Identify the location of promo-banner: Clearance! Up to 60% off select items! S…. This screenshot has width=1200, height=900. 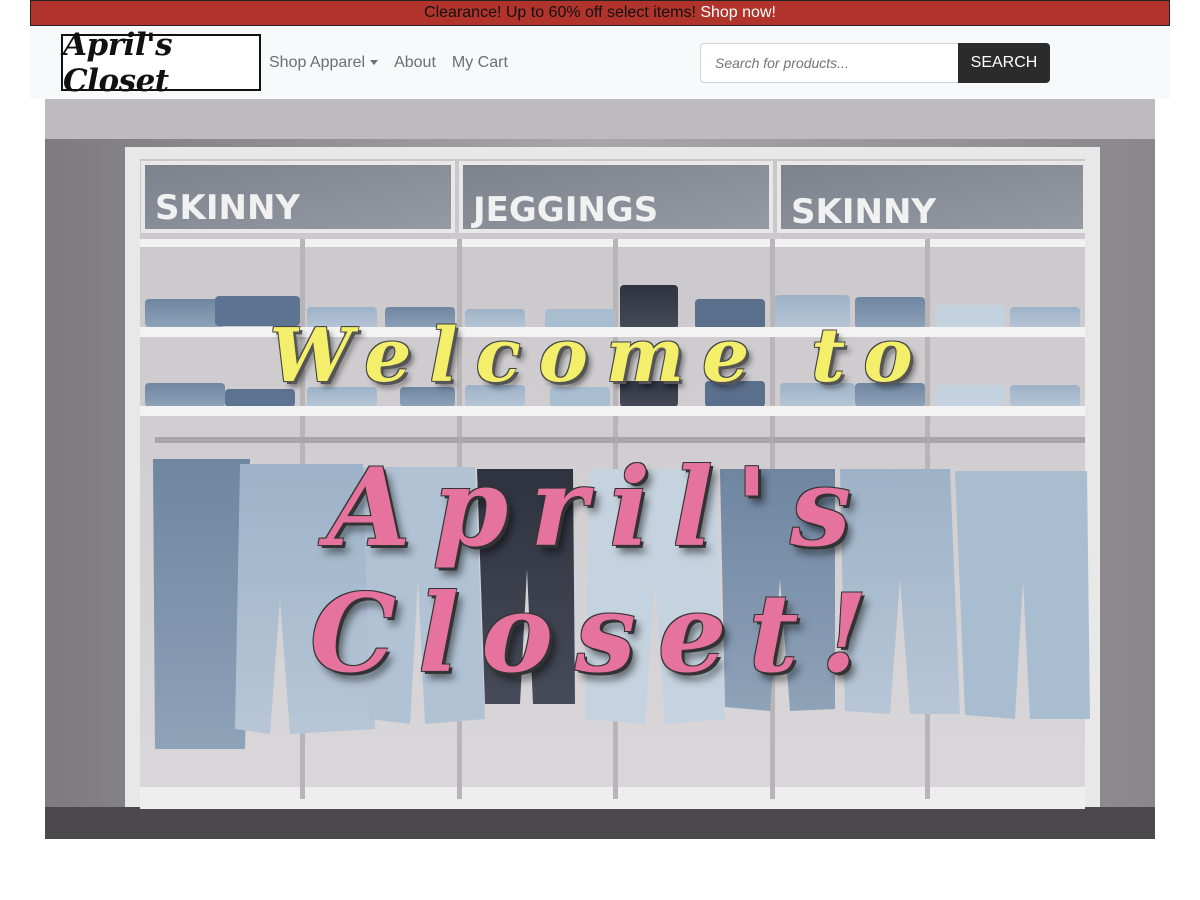
(600, 13).